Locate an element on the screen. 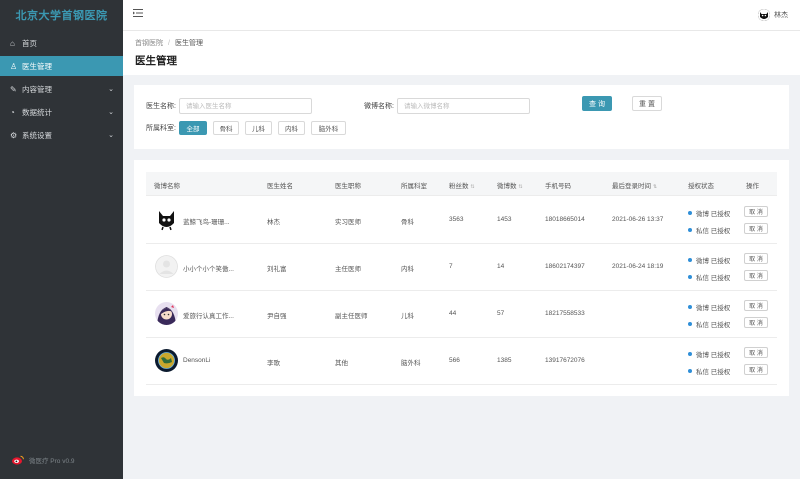 The image size is (800, 479). globe-avatar is located at coordinates (166, 360).